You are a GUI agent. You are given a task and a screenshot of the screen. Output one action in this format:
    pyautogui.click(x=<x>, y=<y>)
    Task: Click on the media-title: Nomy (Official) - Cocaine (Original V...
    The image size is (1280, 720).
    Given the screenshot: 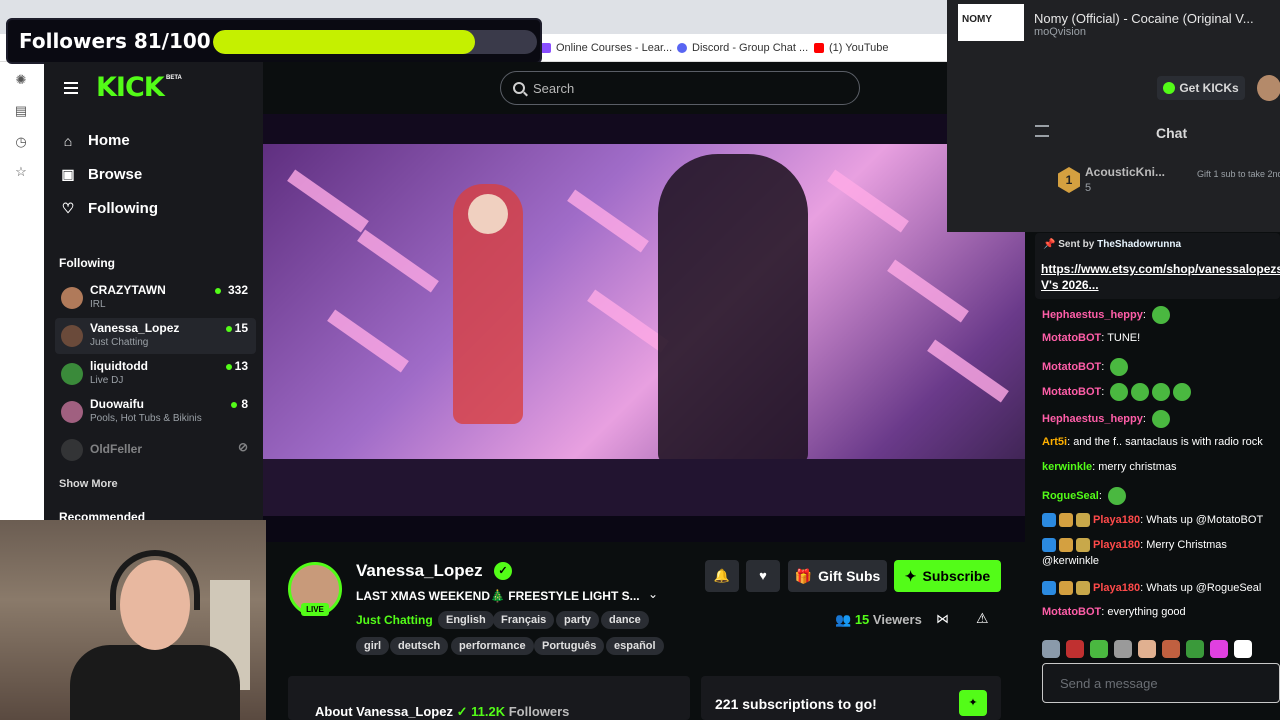 What is the action you would take?
    pyautogui.click(x=1144, y=18)
    